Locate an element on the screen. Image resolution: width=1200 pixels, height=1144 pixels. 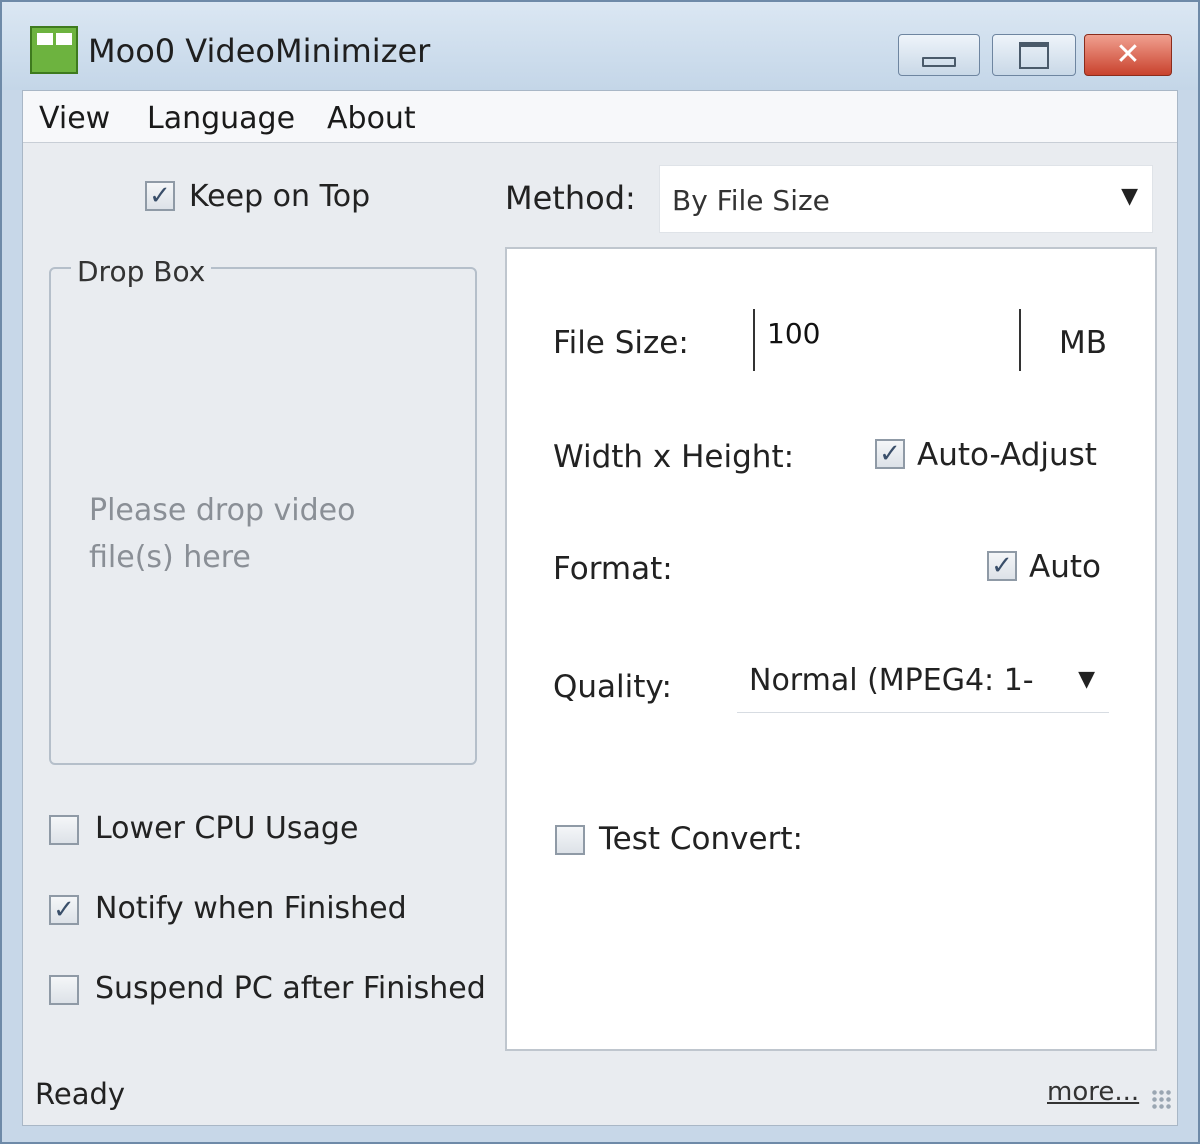
minimize-icon is located at coordinates (939, 62).